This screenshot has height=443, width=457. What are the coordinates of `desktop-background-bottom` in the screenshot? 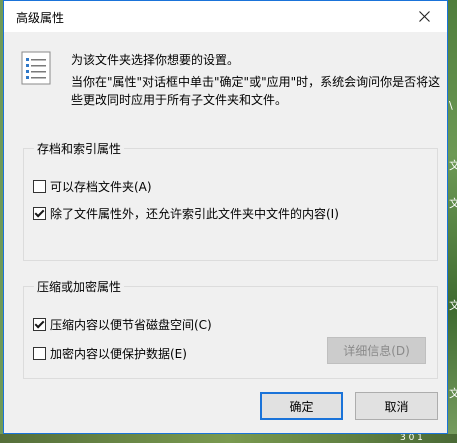 It's located at (228, 438).